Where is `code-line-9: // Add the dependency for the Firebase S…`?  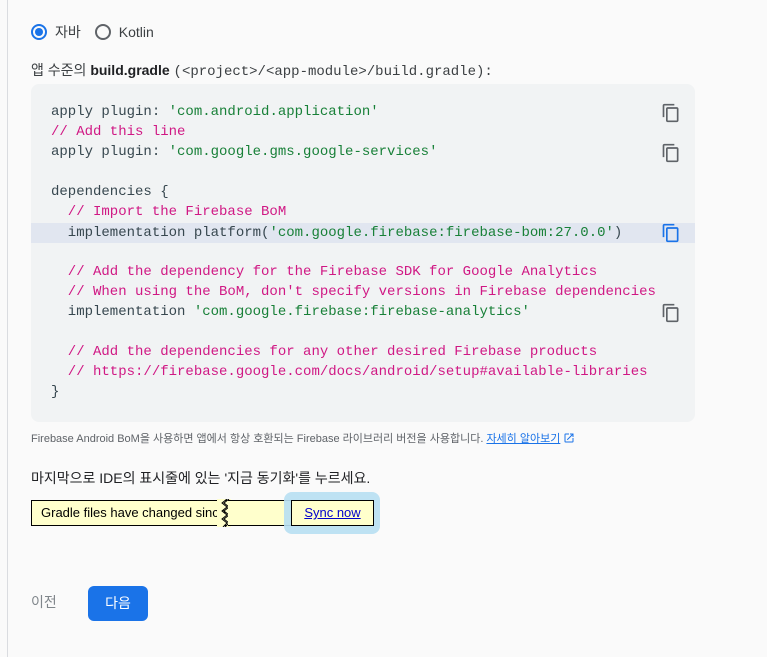 code-line-9: // Add the dependency for the Firebase S… is located at coordinates (324, 272).